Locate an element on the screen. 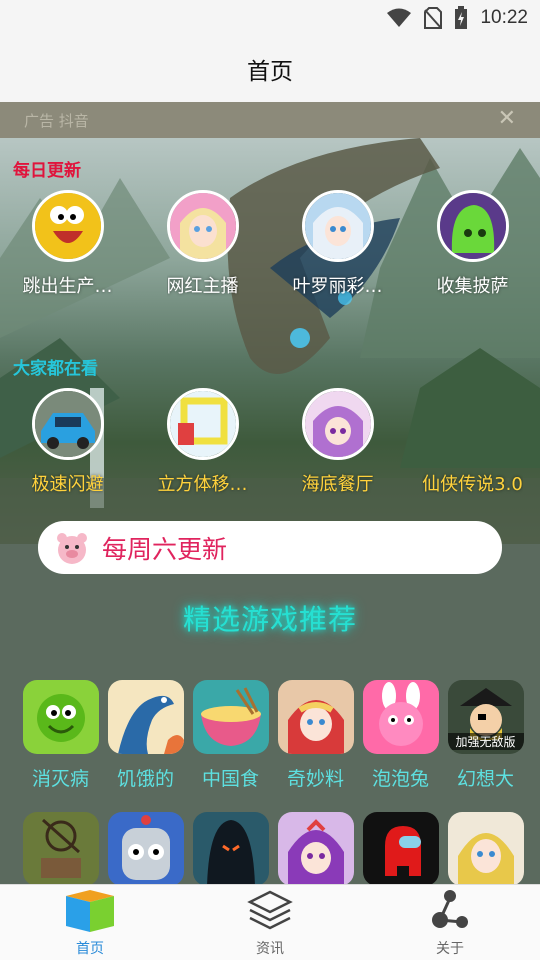 The height and width of the screenshot is (960, 540). featured-game: 泡泡兔 is located at coordinates (400, 735).